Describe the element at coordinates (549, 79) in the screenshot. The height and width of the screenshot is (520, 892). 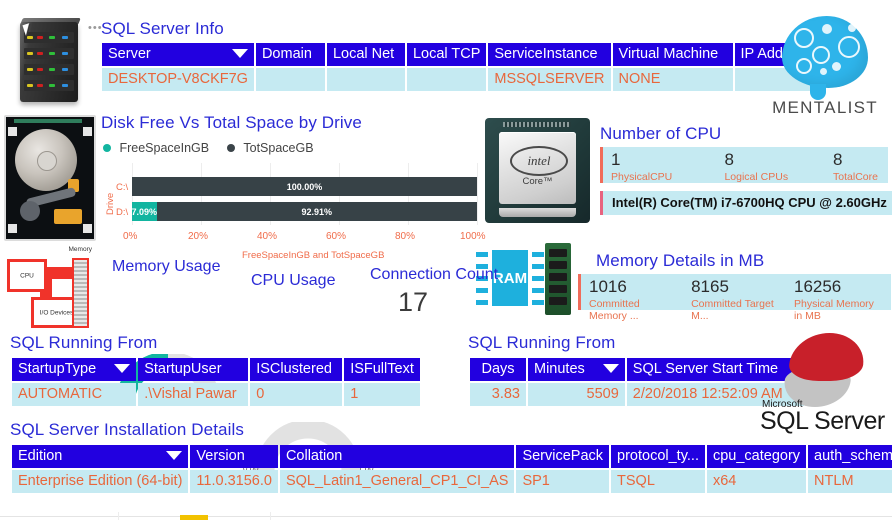
I see `cell-service-instance: MSSQLSERVER` at that location.